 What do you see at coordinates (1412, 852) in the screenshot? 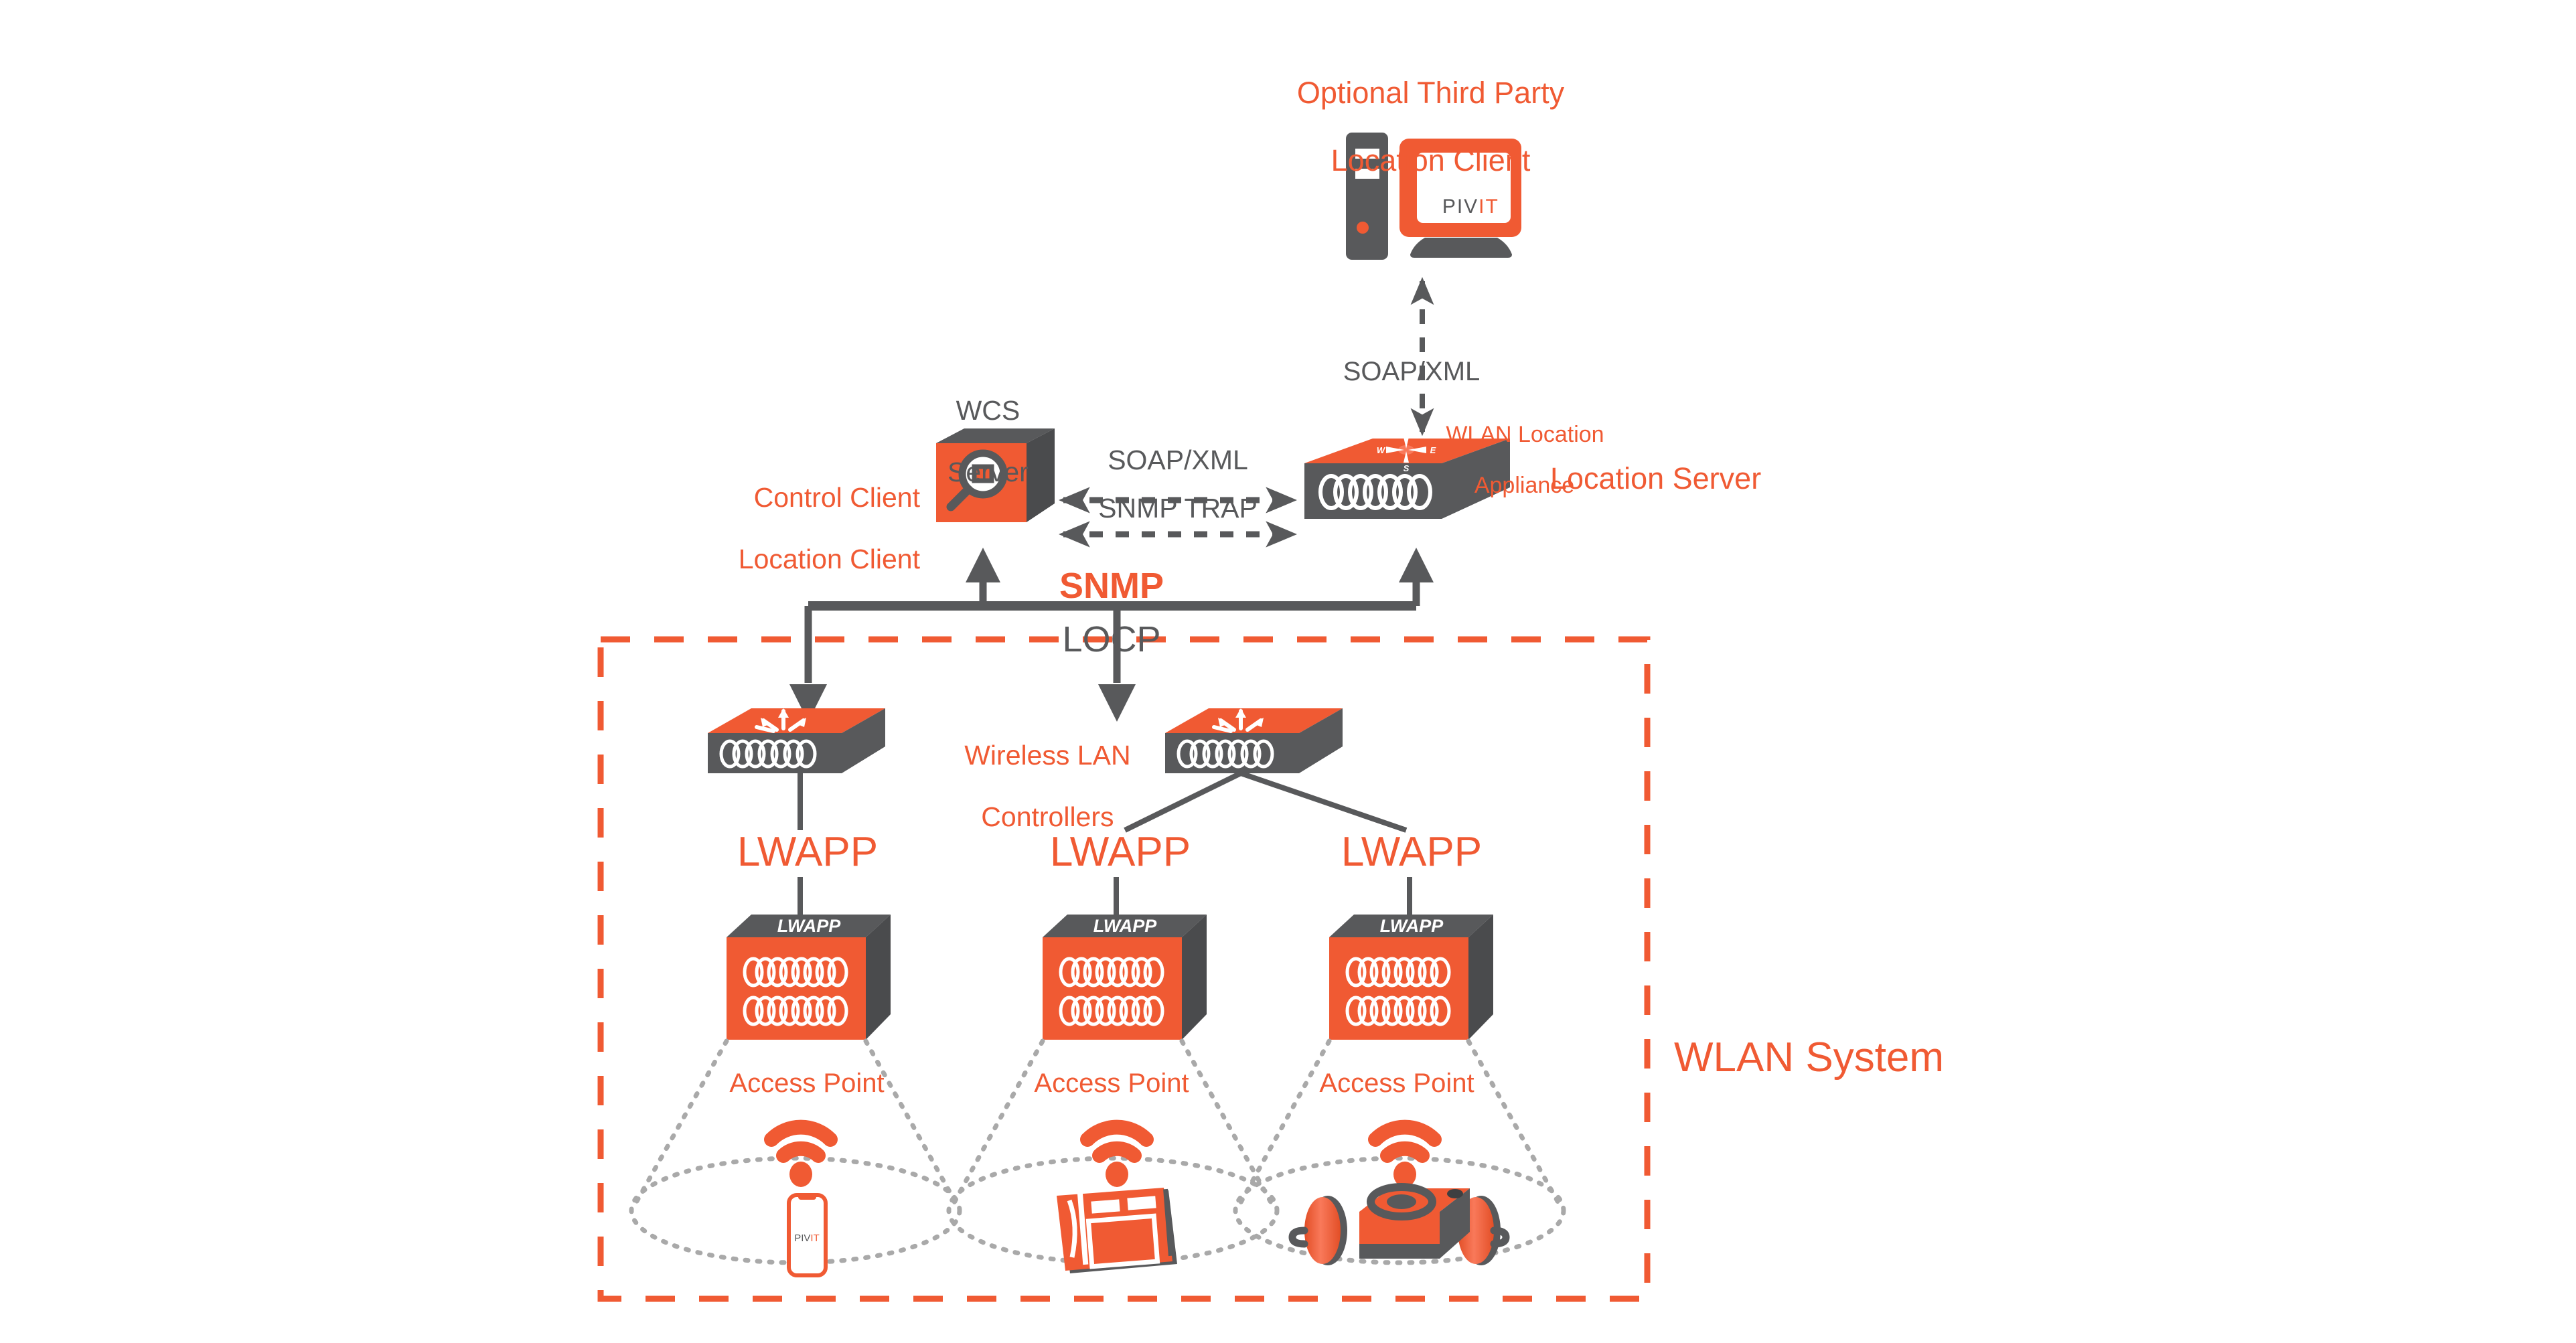
I see `lwapp-link-label-3: LWAPP` at bounding box center [1412, 852].